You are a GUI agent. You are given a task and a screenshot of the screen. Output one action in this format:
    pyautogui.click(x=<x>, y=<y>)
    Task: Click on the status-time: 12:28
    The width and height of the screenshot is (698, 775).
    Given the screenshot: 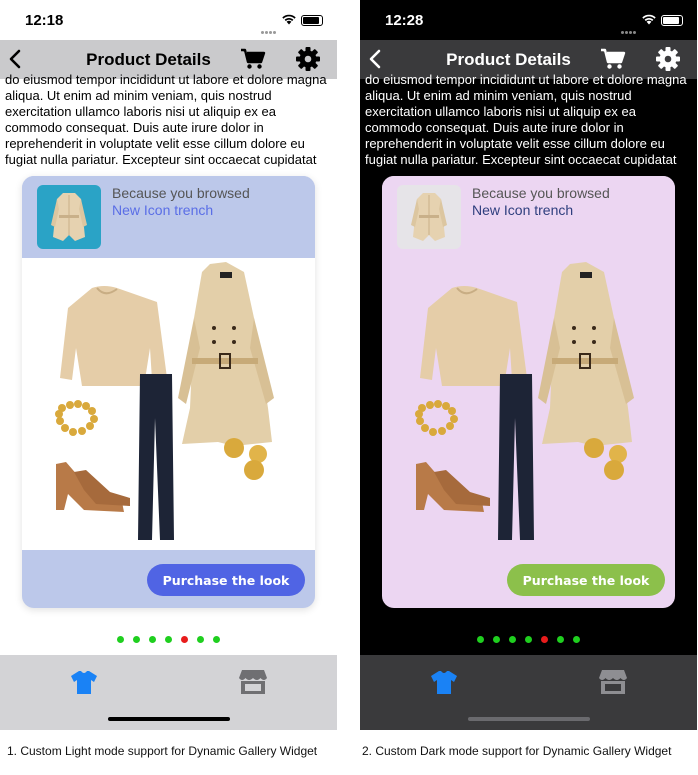 What is the action you would take?
    pyautogui.click(x=404, y=20)
    